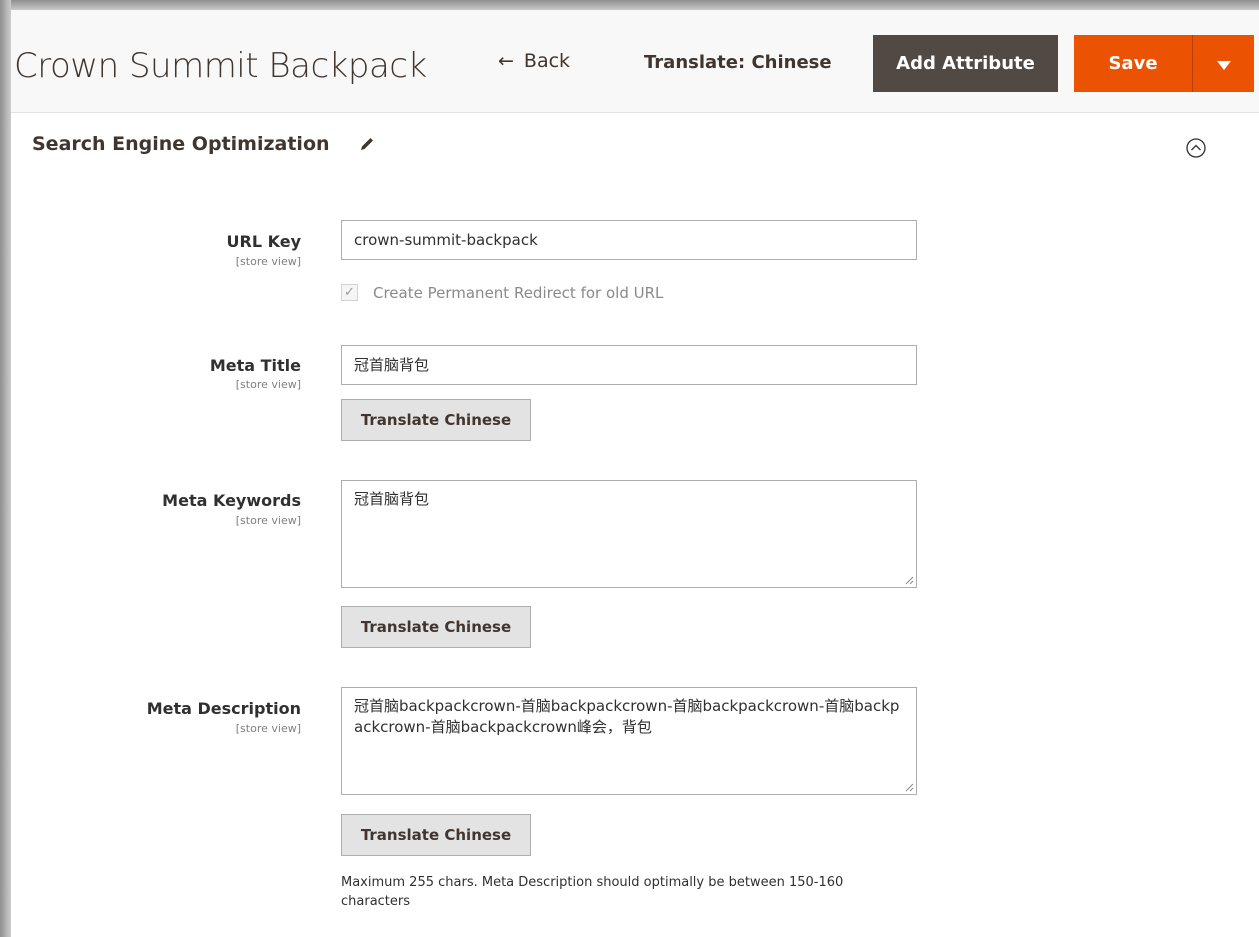 This screenshot has height=937, width=1259. What do you see at coordinates (738, 62) in the screenshot?
I see `translate-chinese-button: Translate: Chinese` at bounding box center [738, 62].